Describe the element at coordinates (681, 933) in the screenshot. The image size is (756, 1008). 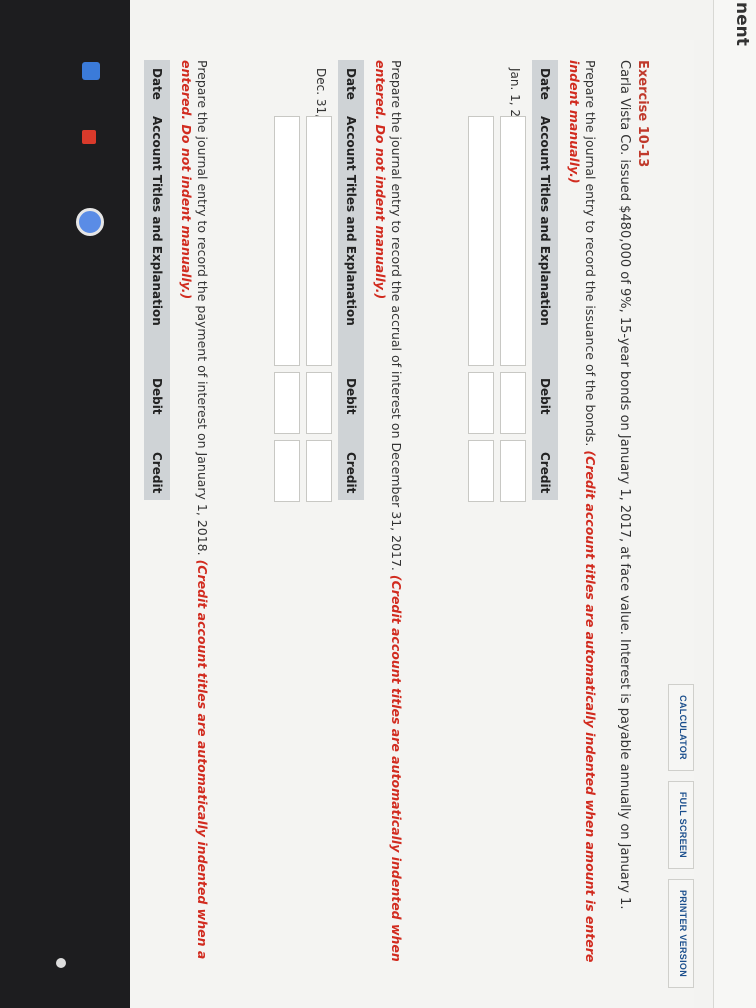
I see `printer-version-button: PRINTER VERSION` at that location.